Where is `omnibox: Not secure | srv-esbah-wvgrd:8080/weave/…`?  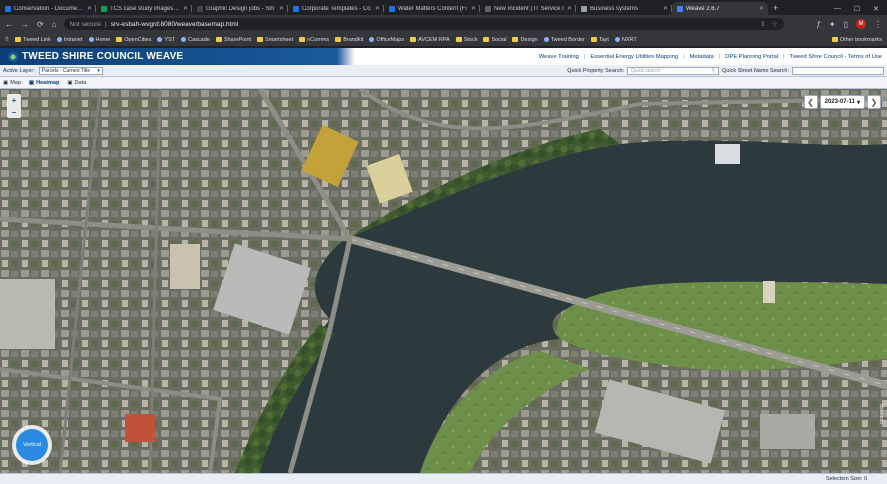 omnibox: Not secure | srv-esbah-wvgrd:8080/weave/… is located at coordinates (423, 24).